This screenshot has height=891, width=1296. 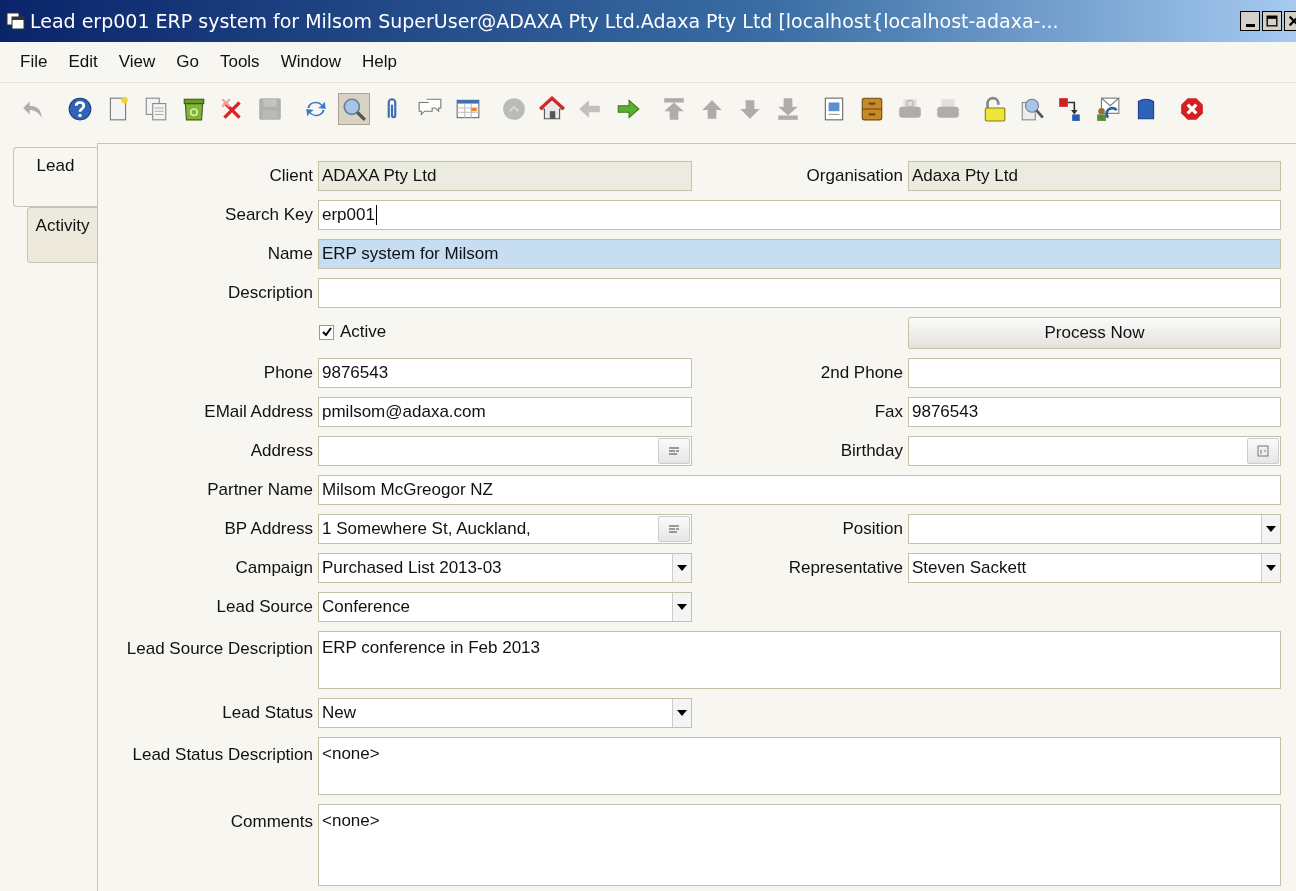 What do you see at coordinates (287, 373) in the screenshot?
I see `field-label: Phone` at bounding box center [287, 373].